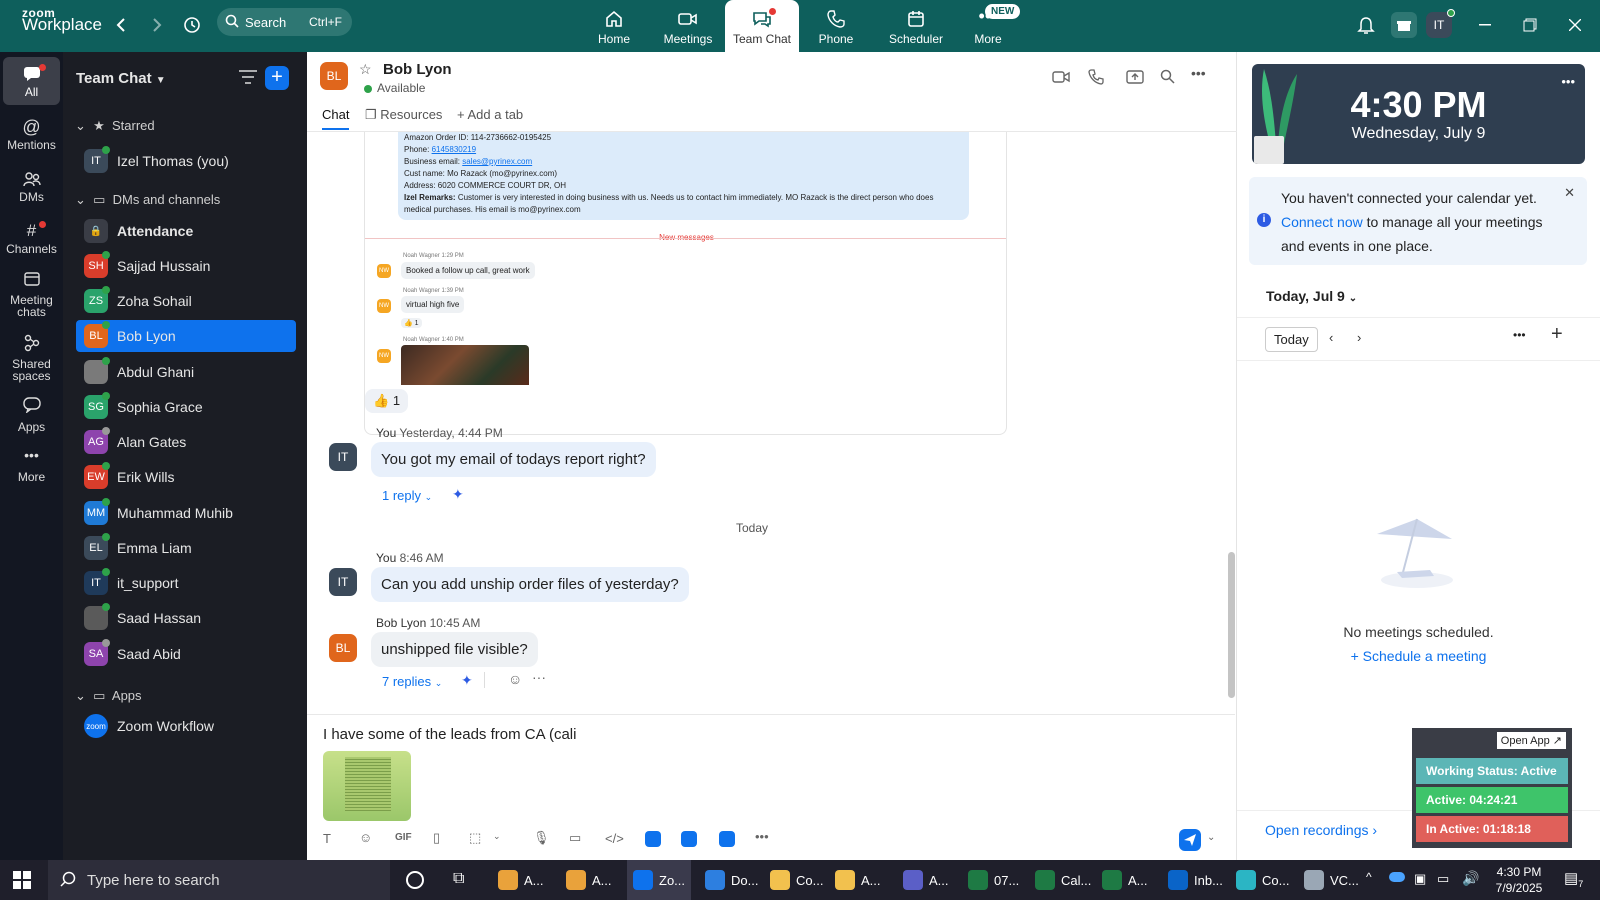 The width and height of the screenshot is (1600, 900). What do you see at coordinates (192, 25) in the screenshot?
I see `history-icon` at bounding box center [192, 25].